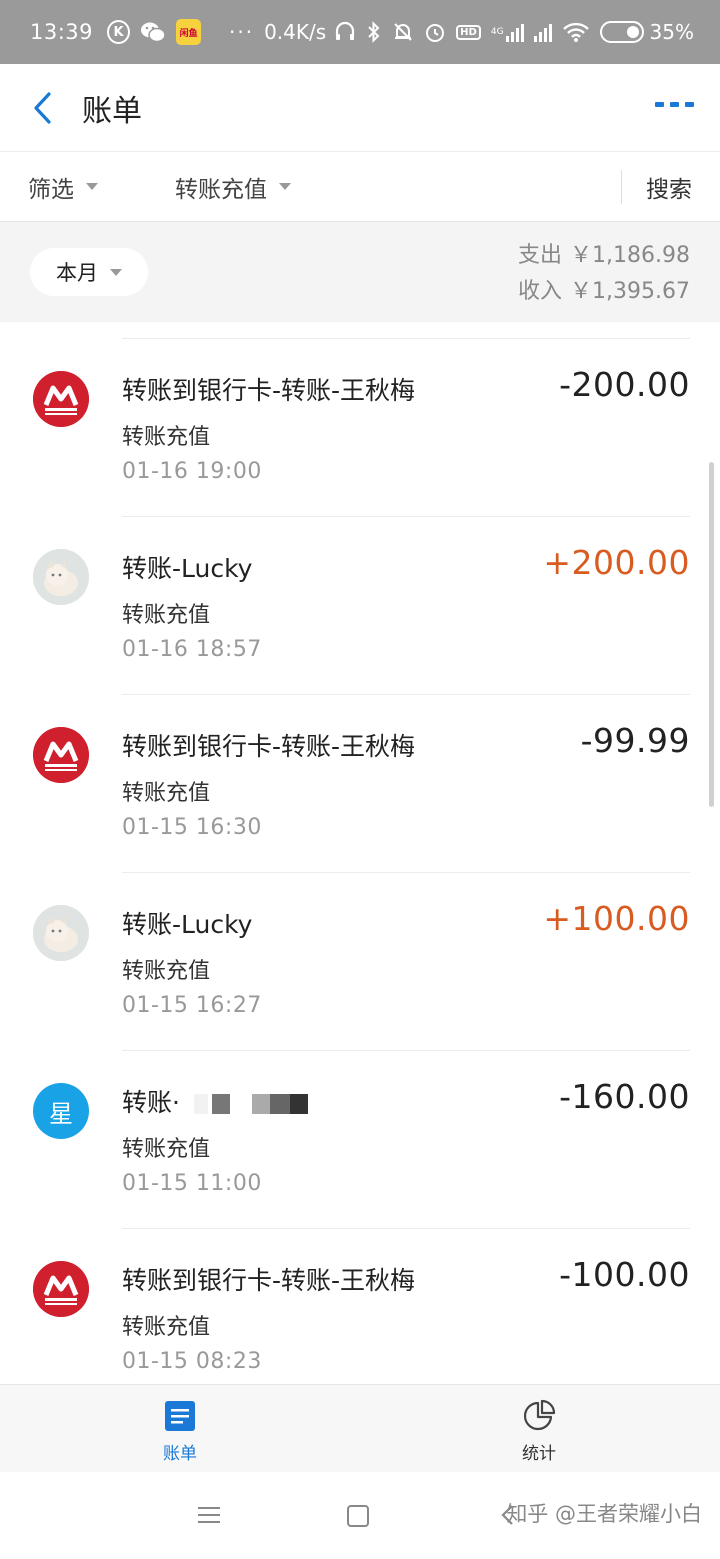  What do you see at coordinates (624, 1096) in the screenshot?
I see `transaction-amount: -160.00` at bounding box center [624, 1096].